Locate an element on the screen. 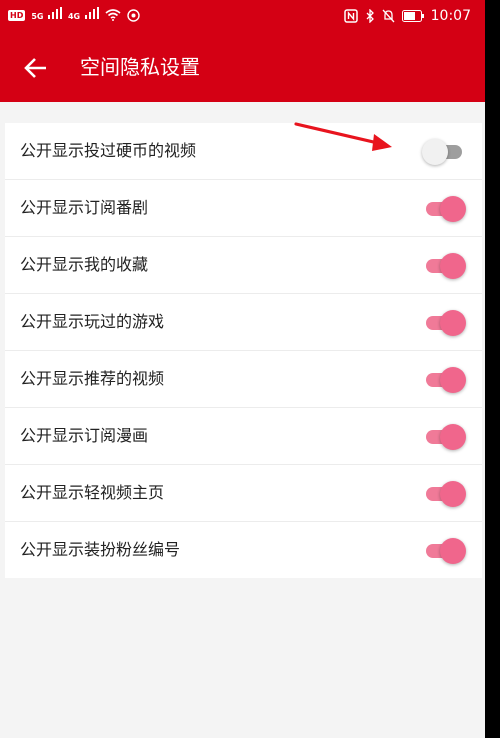 This screenshot has width=500, height=738. setting-row-fan-number: 公开显示装扮粉丝编号 is located at coordinates (243, 550).